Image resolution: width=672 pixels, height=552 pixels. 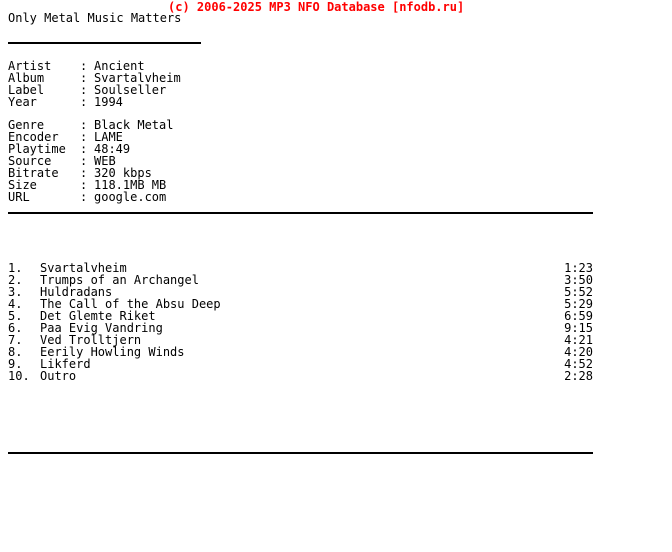 What do you see at coordinates (300, 213) in the screenshot?
I see `divider-tracklist-top` at bounding box center [300, 213].